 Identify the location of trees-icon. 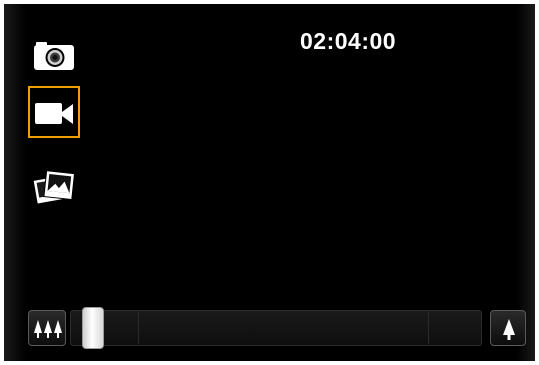
(48, 329).